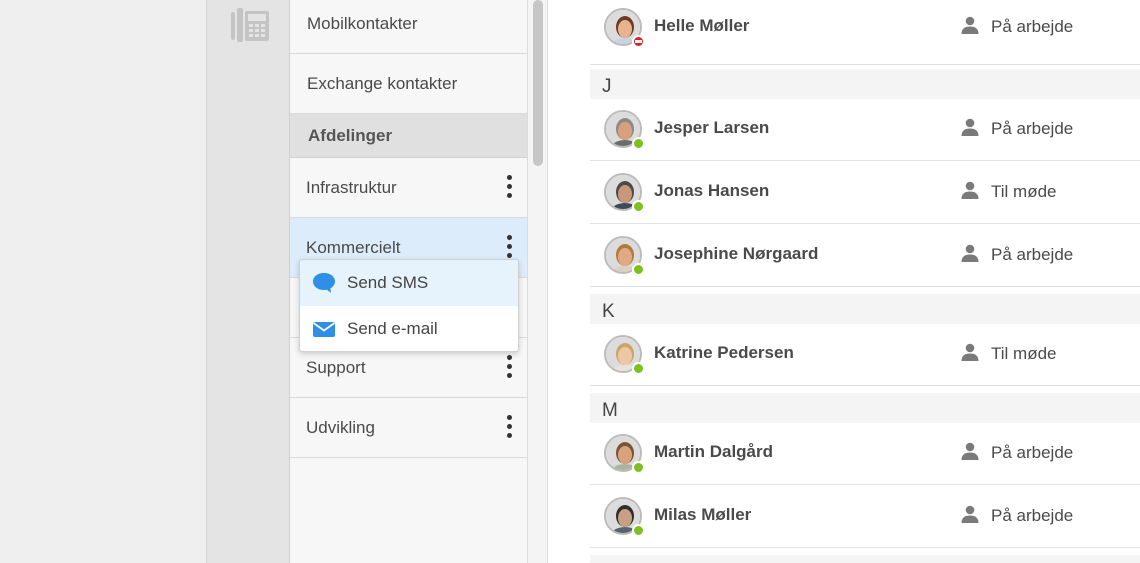 The width and height of the screenshot is (1140, 563). Describe the element at coordinates (569, 281) in the screenshot. I see `panel-gap` at that location.